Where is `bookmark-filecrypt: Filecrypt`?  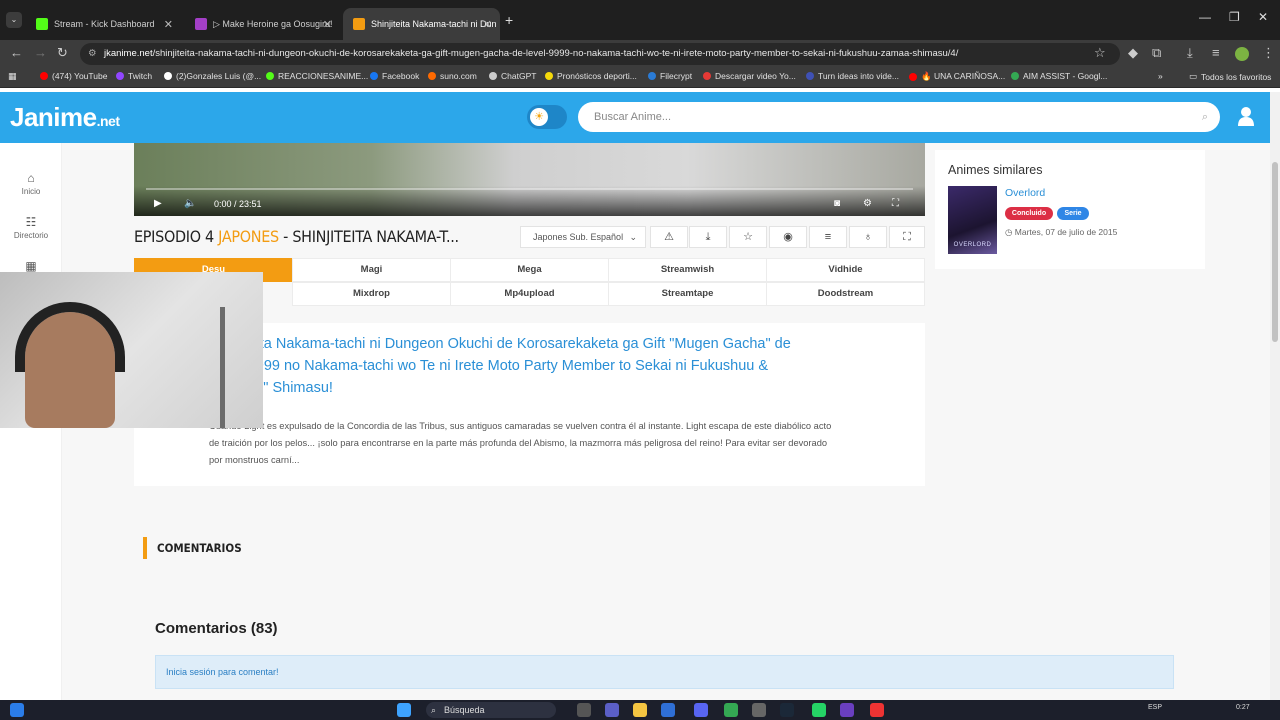
bookmark-filecrypt: Filecrypt is located at coordinates (670, 76).